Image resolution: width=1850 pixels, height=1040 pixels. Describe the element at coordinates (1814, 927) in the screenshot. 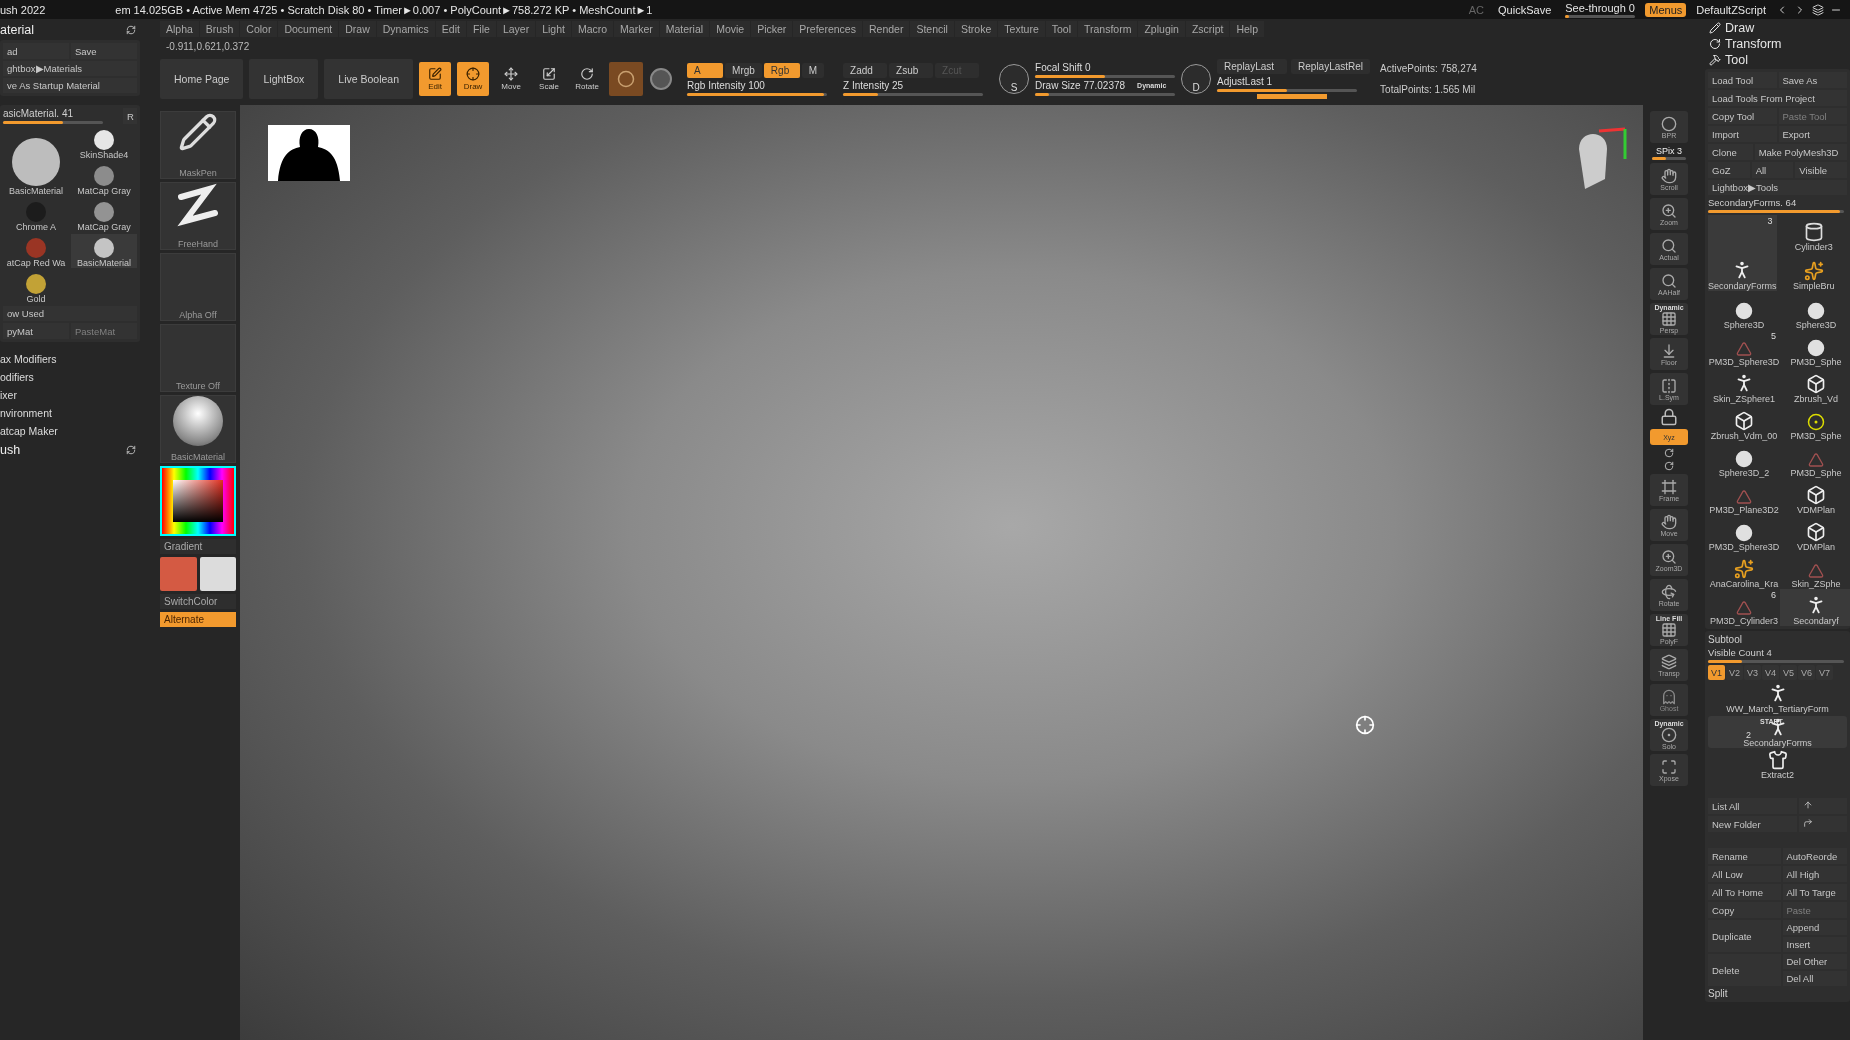

I see `subtool-action-button: Append` at that location.